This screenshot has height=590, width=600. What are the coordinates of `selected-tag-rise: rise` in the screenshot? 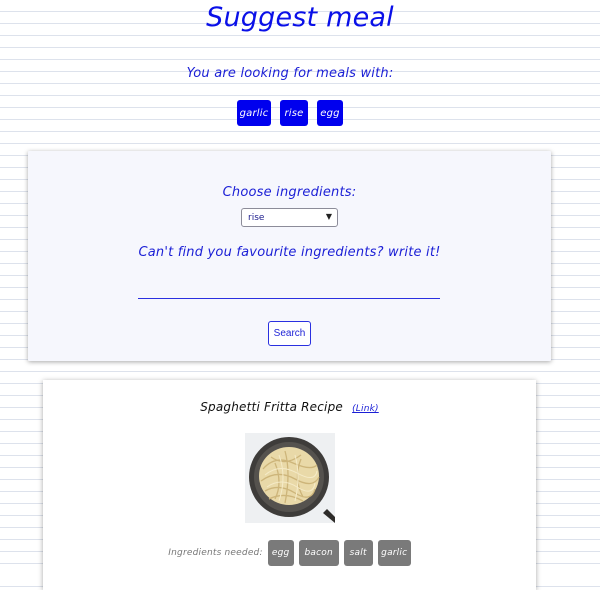 It's located at (294, 113).